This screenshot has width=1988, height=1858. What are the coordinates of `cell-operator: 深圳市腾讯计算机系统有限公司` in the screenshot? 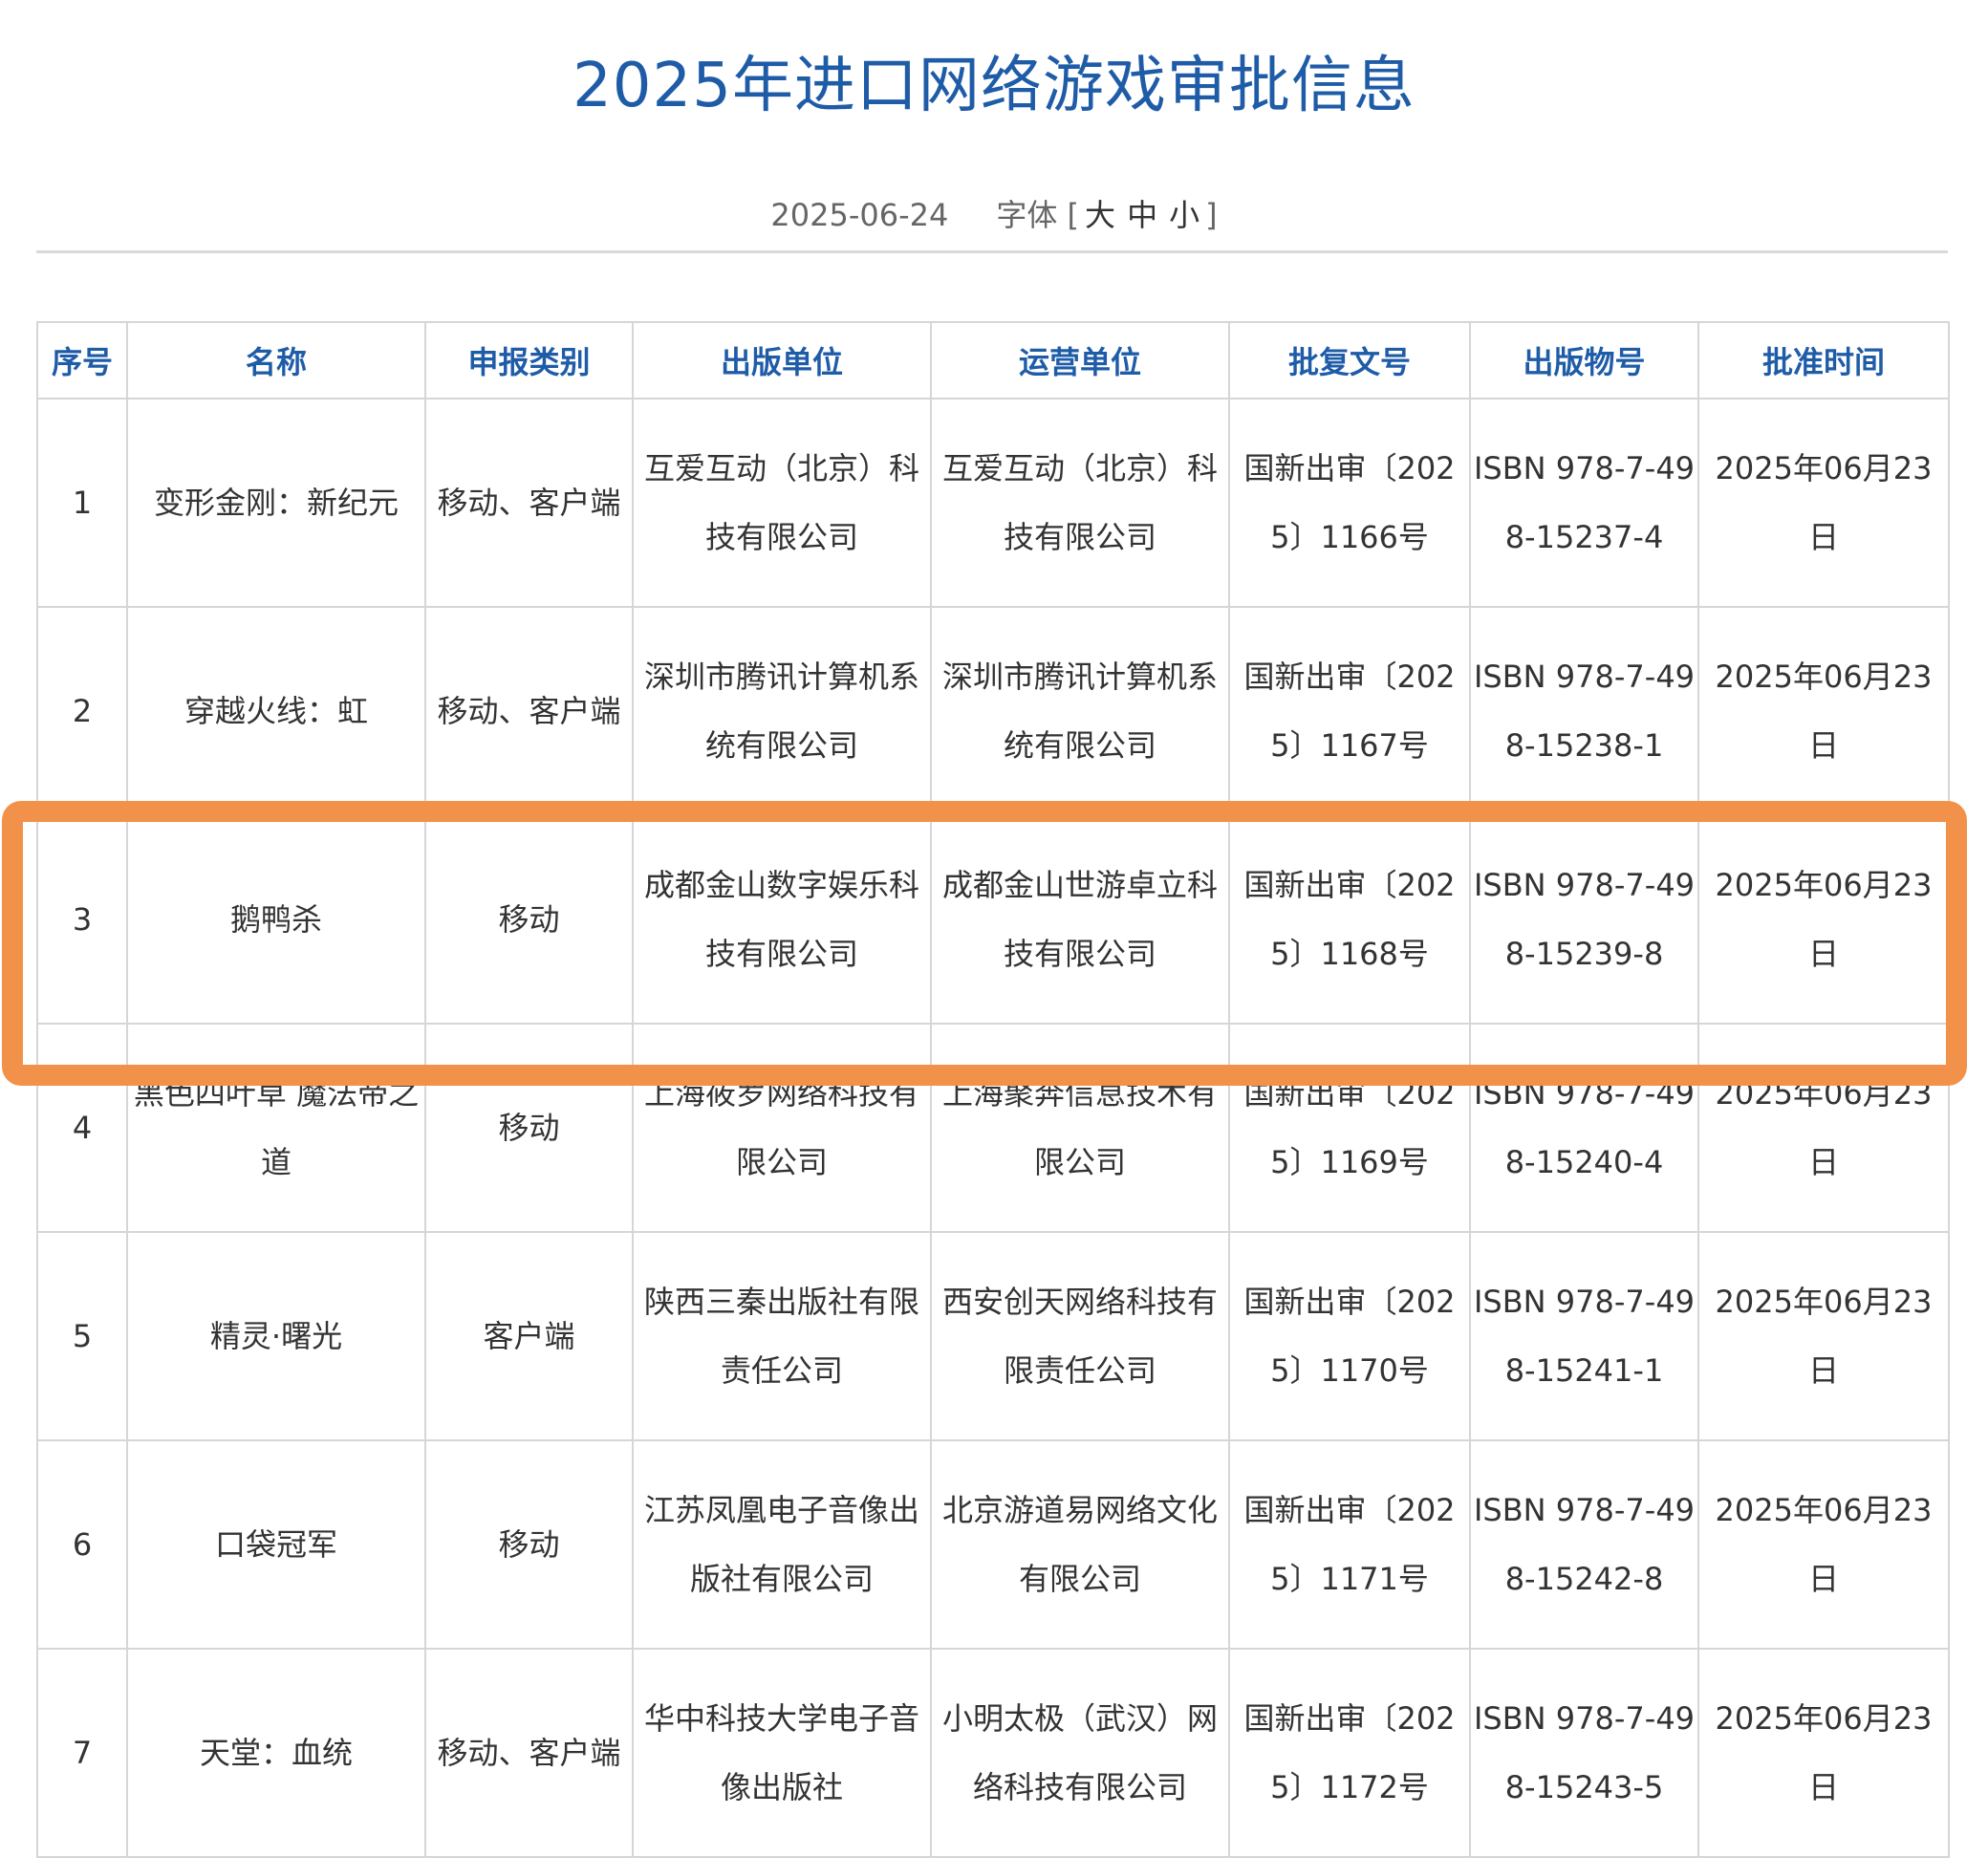 It's located at (1080, 711).